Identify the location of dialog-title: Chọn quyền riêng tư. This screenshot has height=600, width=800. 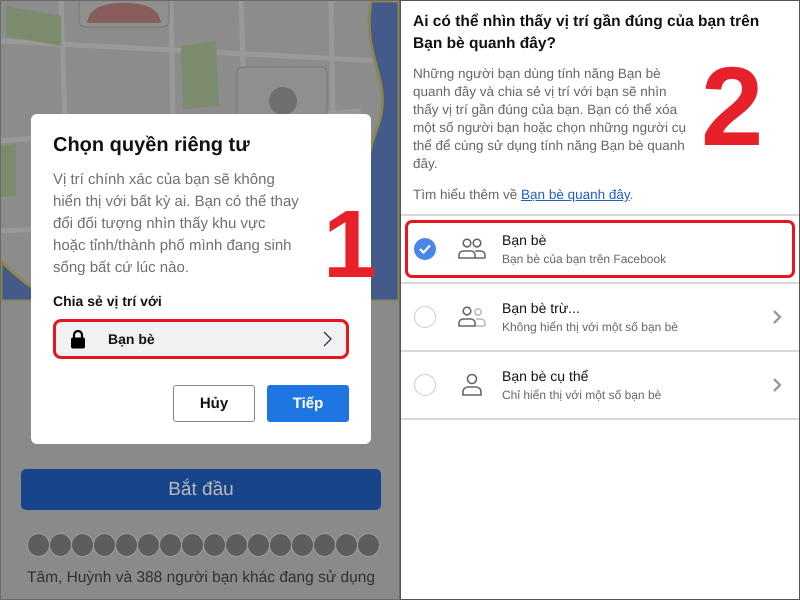
(152, 145).